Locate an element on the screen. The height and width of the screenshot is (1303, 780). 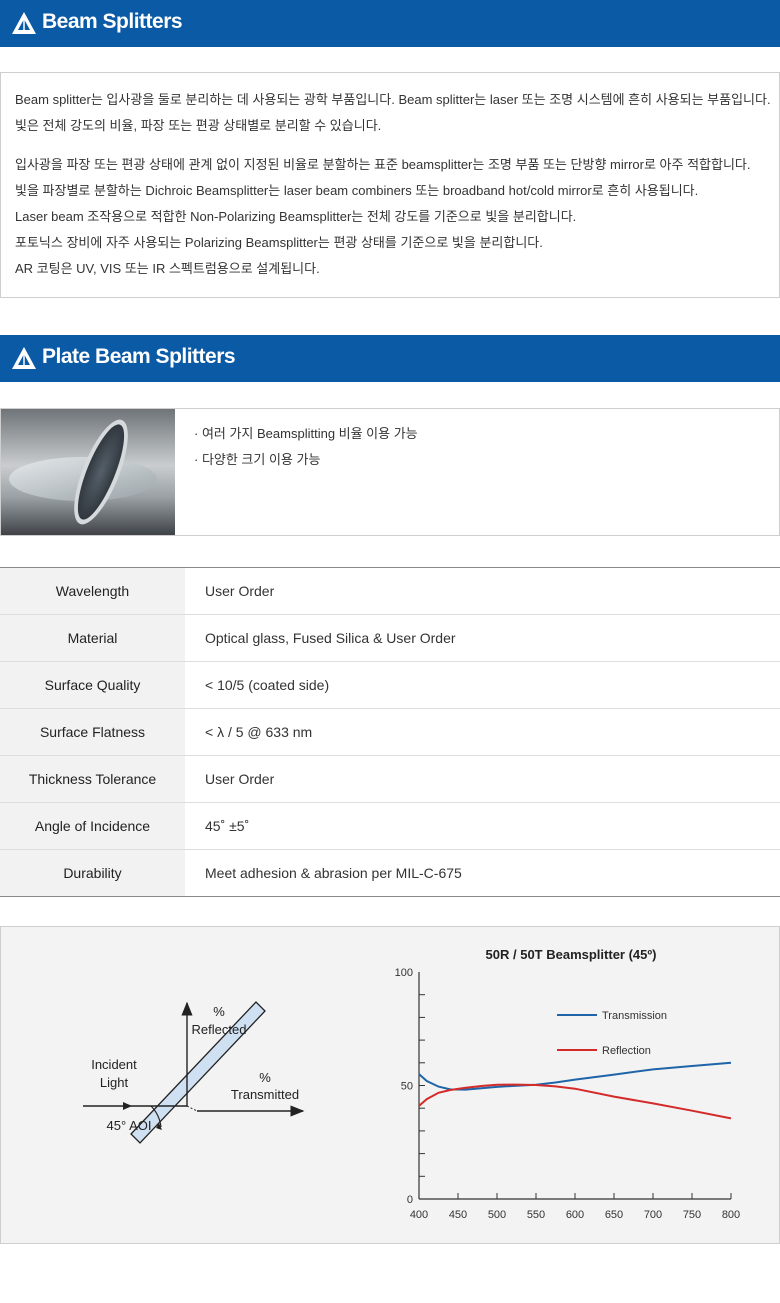
spec-value: Meet adhesion & abrasion per MIL-C-675 is located at coordinates (482, 873).